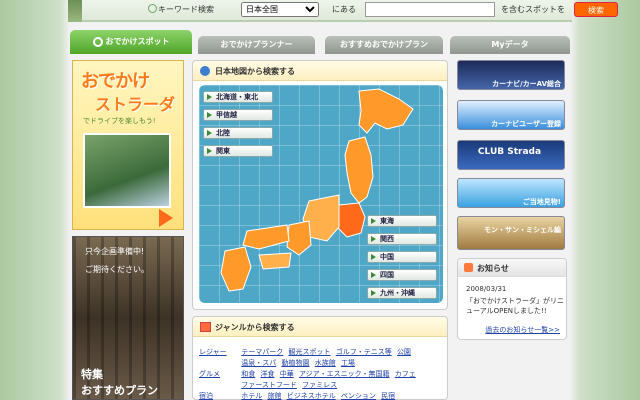 Image resolution: width=640 pixels, height=400 pixels. I want to click on genre-link: カフェ, so click(405, 374).